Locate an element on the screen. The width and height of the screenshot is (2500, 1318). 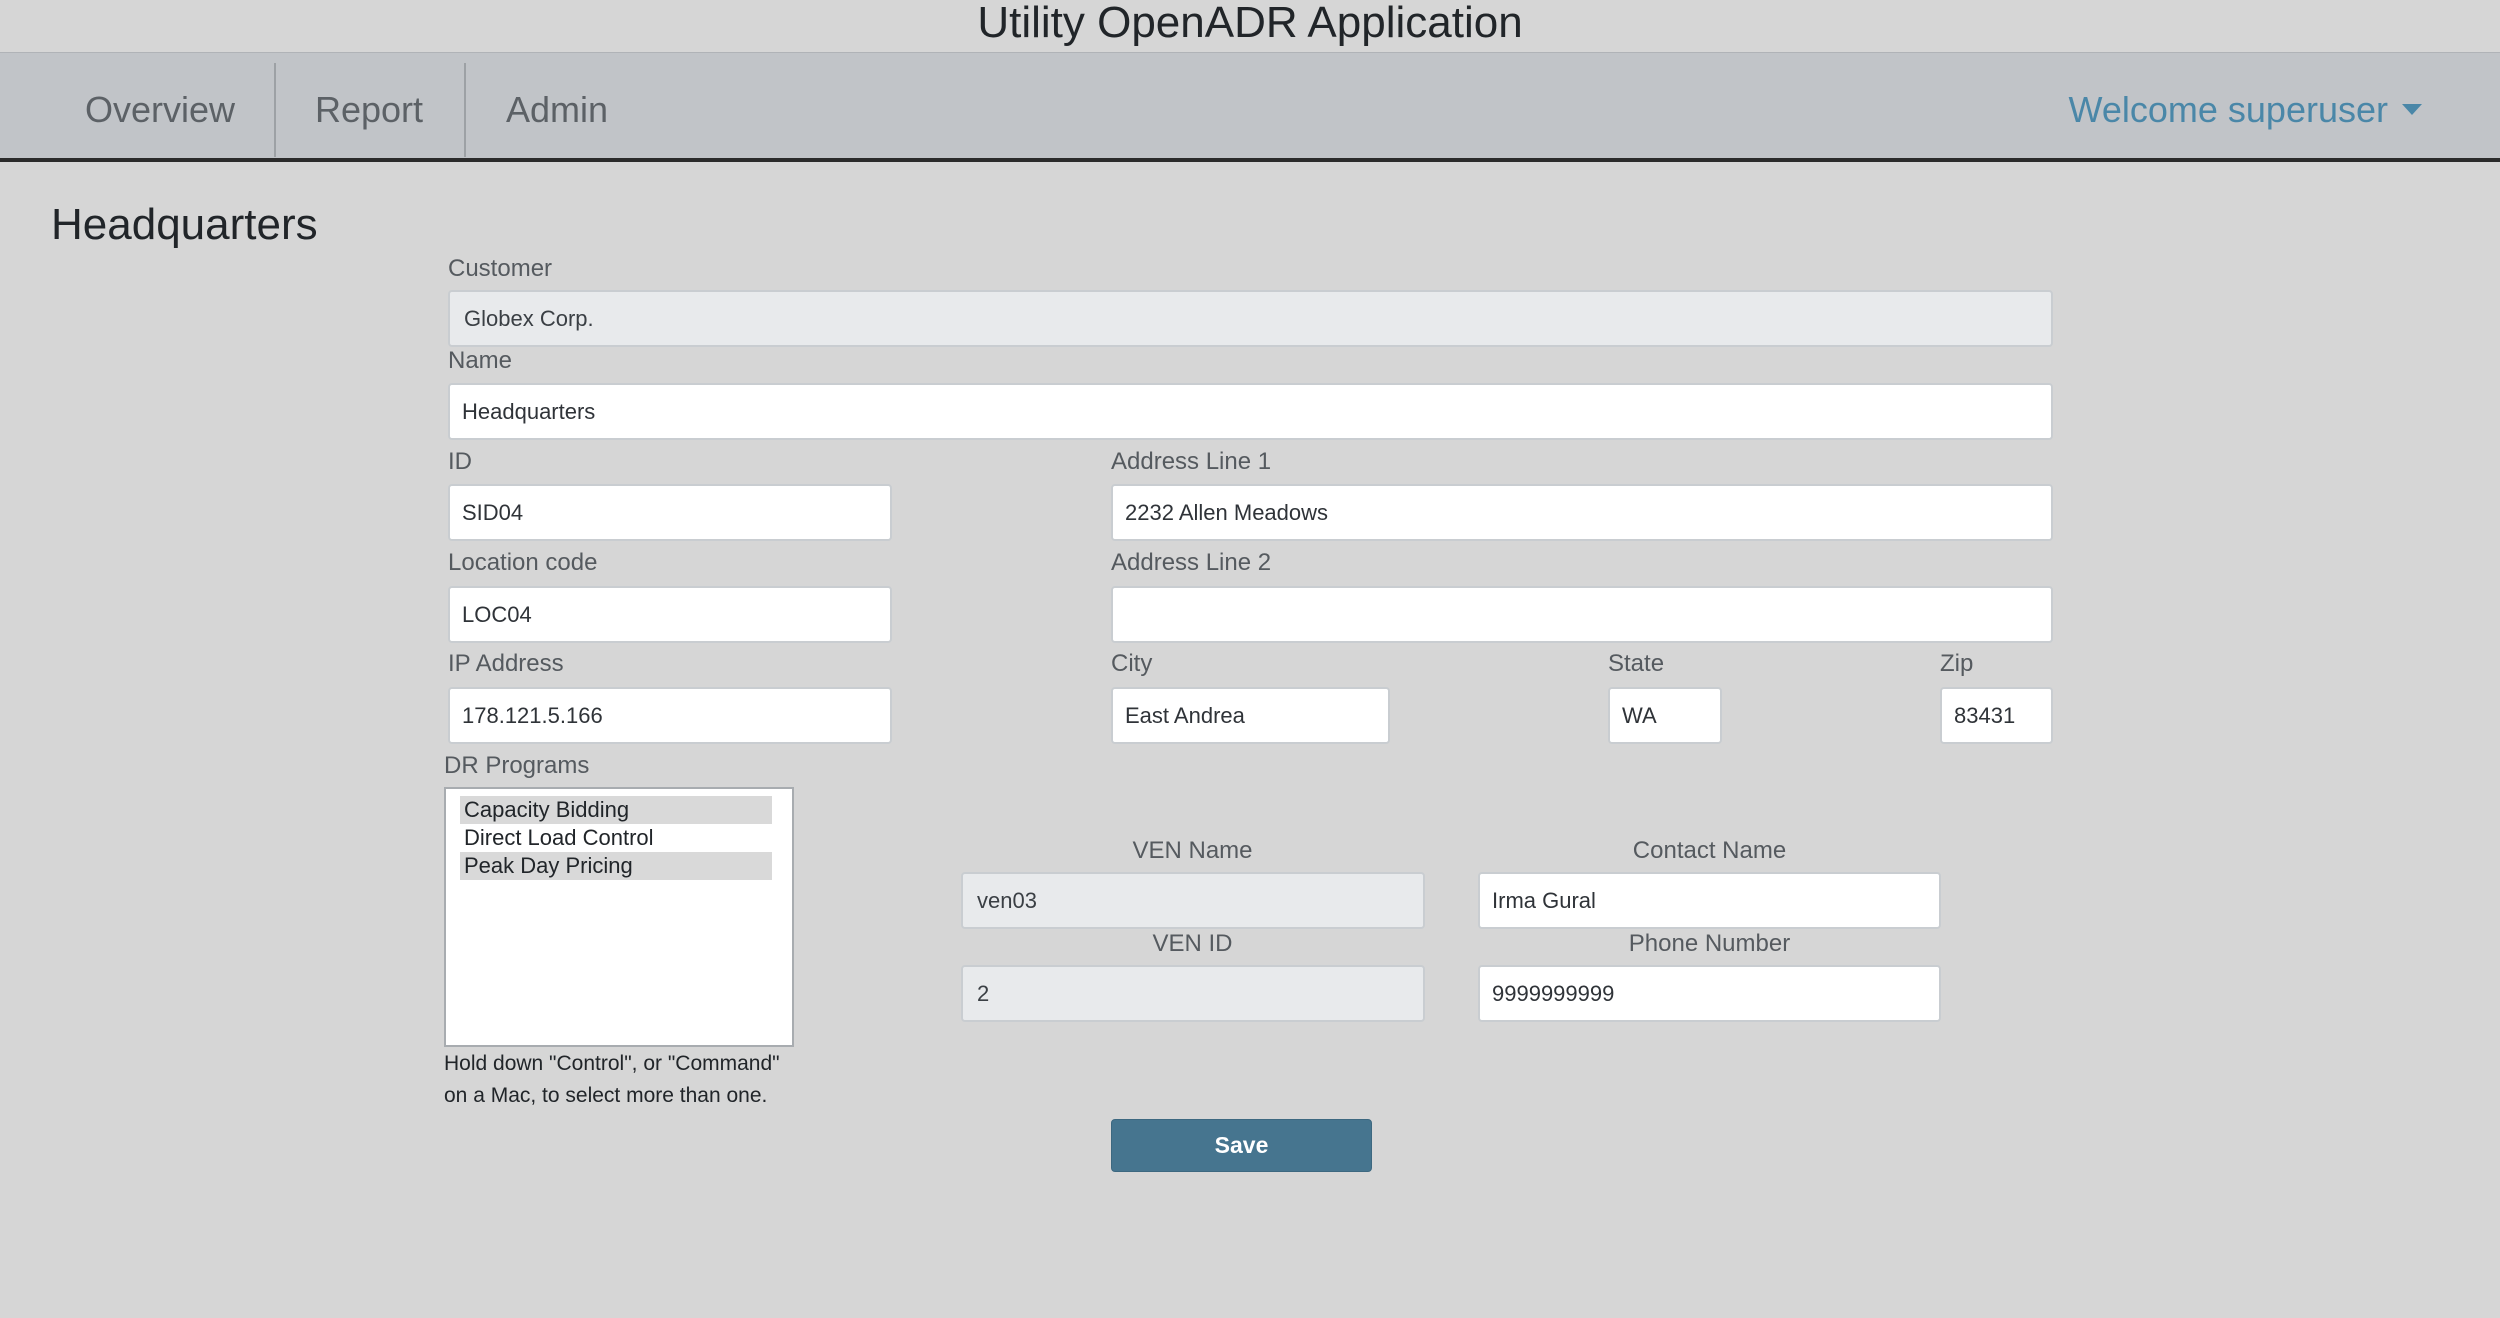
user-menu-dropdown: Welcome superuser is located at coordinates (2245, 110).